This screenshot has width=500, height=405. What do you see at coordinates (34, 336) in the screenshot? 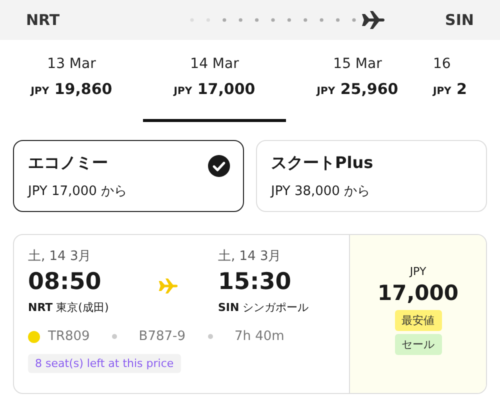
I see `airline-logo-icon` at bounding box center [34, 336].